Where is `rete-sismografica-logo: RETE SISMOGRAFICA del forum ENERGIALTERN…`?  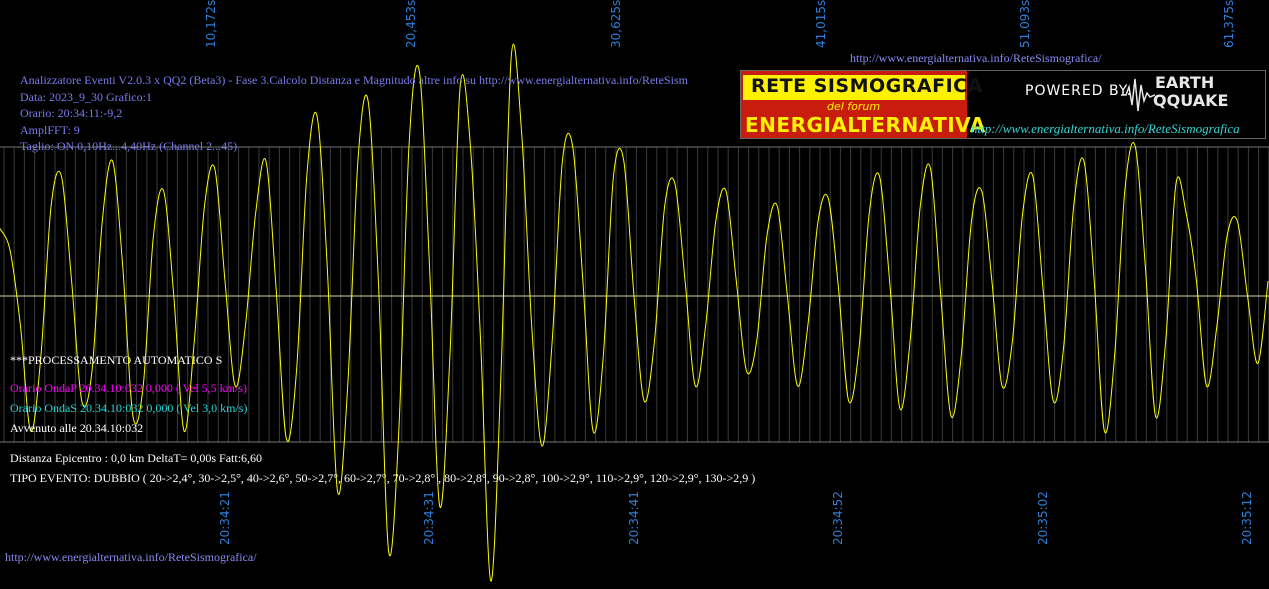
rete-sismografica-logo: RETE SISMOGRAFICA del forum ENERGIALTERN… is located at coordinates (1003, 104).